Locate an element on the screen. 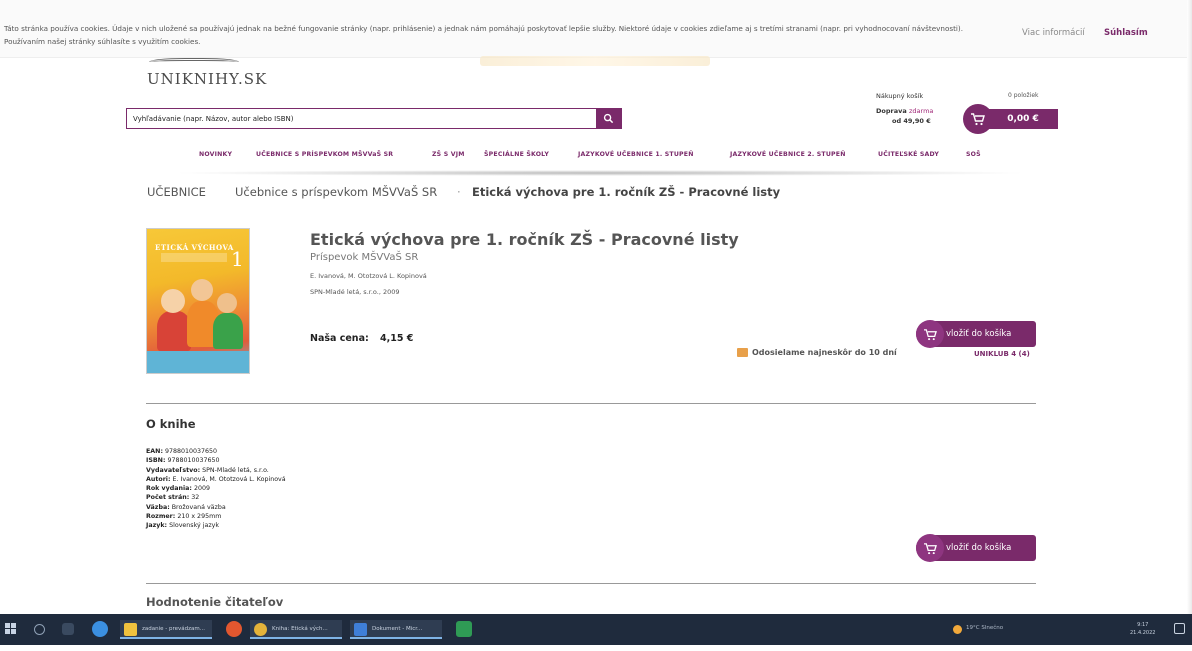 This screenshot has width=1192, height=651. word-icon is located at coordinates (360, 629).